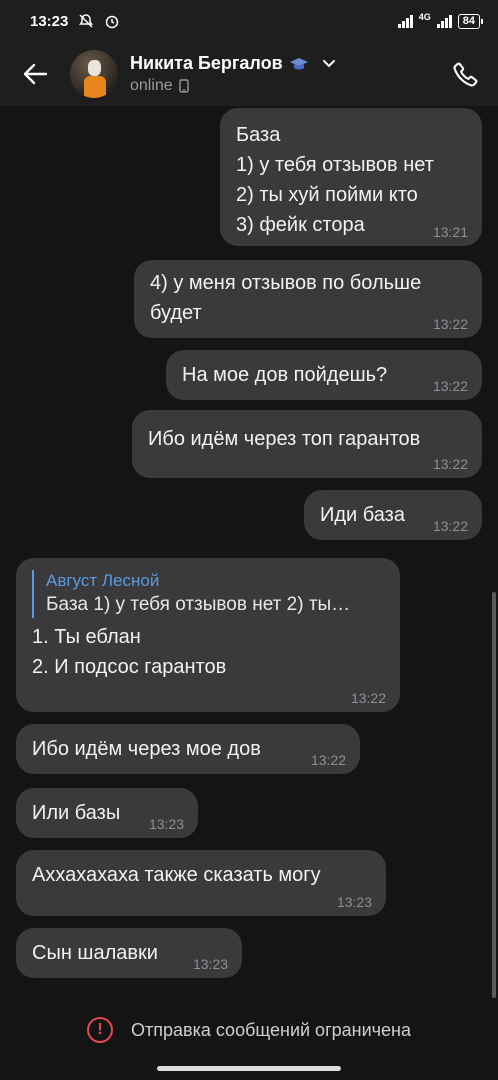 This screenshot has height=1080, width=498. What do you see at coordinates (107, 813) in the screenshot?
I see `message-bubble-incoming: Или базы 13:23` at bounding box center [107, 813].